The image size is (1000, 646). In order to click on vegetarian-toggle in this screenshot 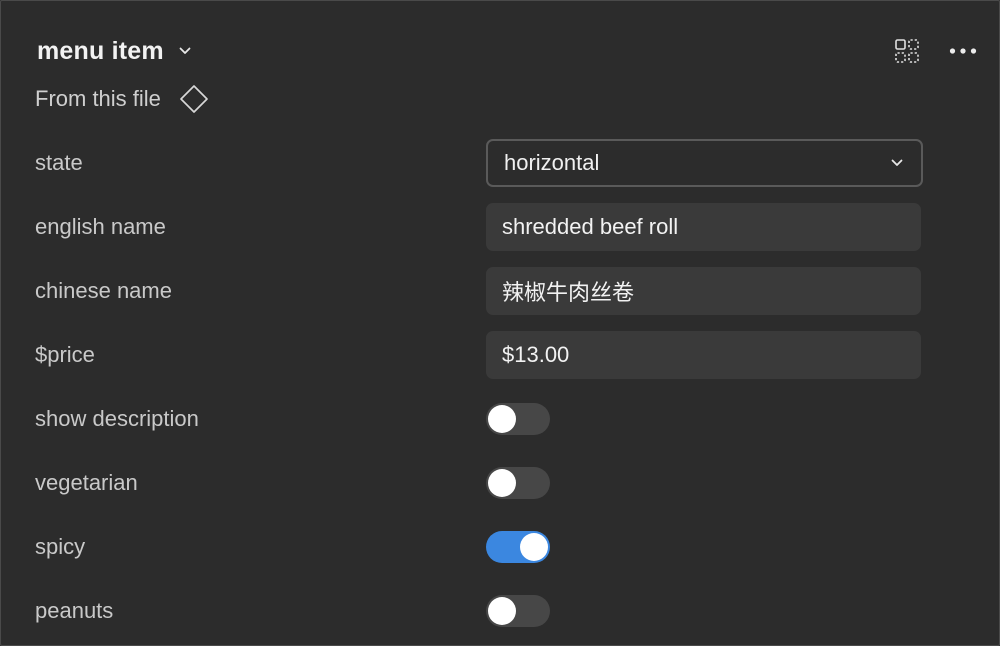, I will do `click(518, 483)`.